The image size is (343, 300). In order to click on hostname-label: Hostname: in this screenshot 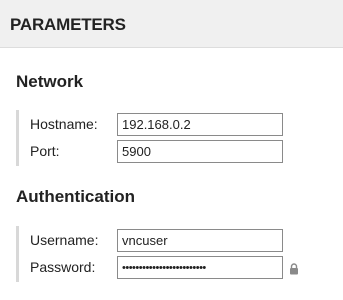, I will do `click(64, 124)`.